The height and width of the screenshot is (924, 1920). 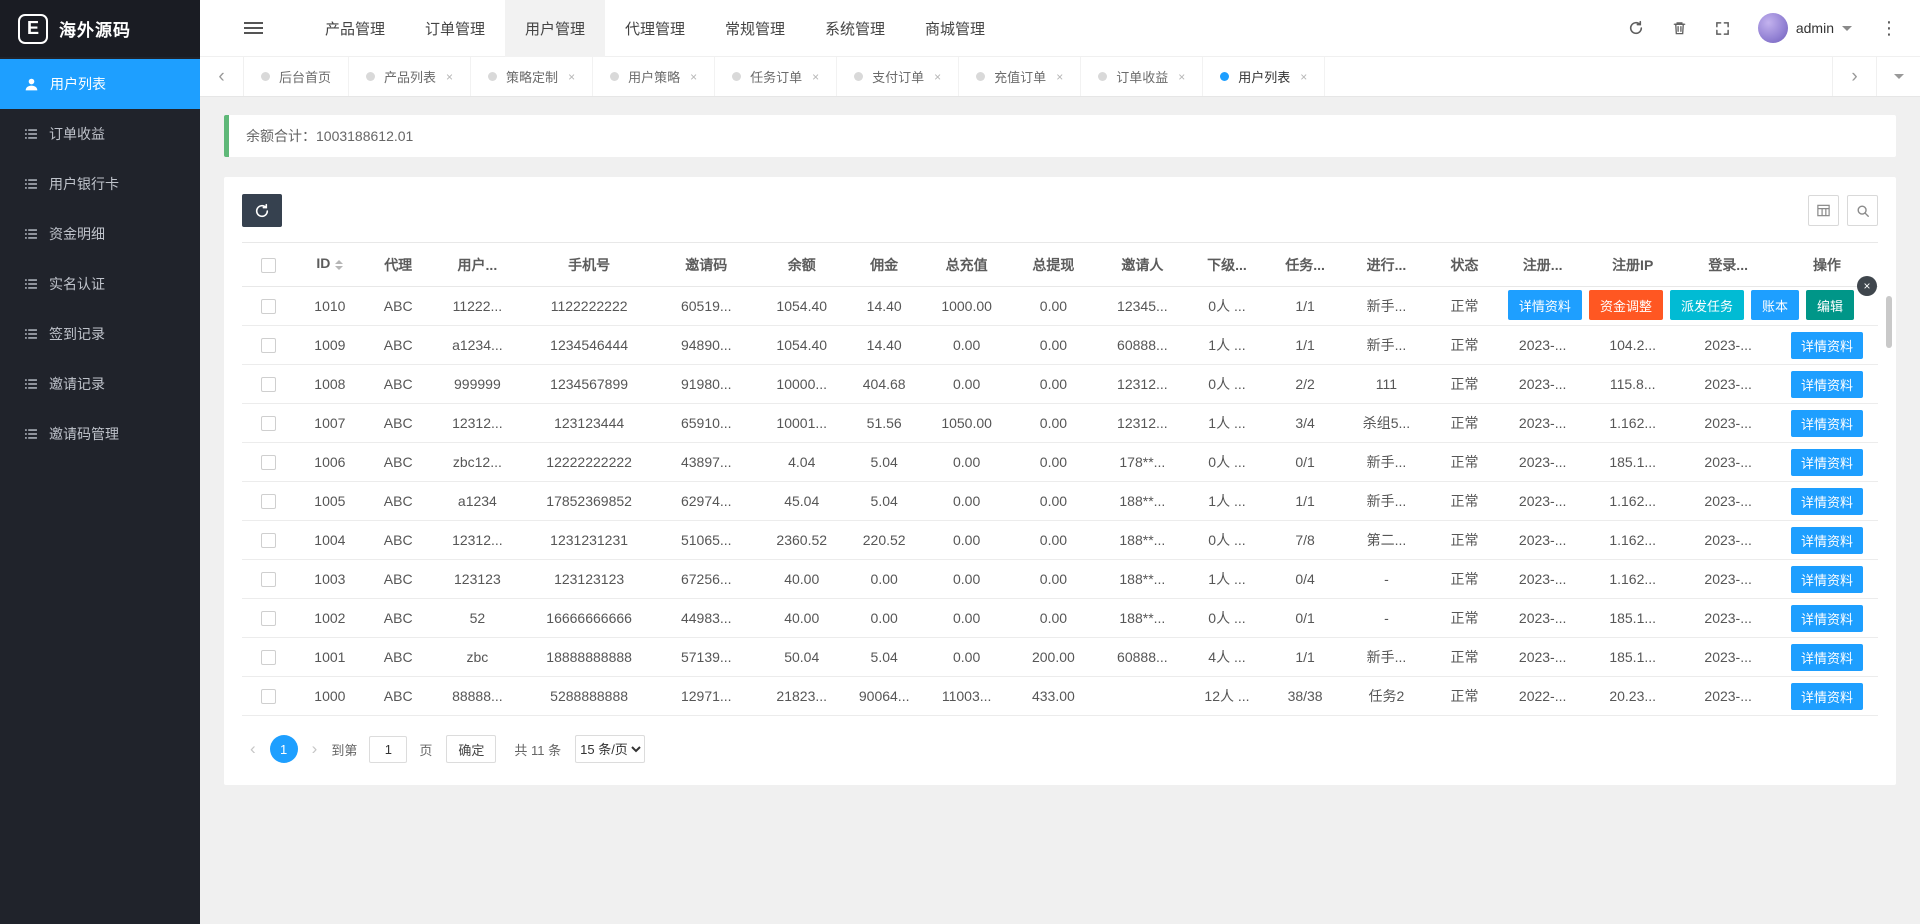 What do you see at coordinates (655, 28) in the screenshot?
I see `topnav-item: 代理管理` at bounding box center [655, 28].